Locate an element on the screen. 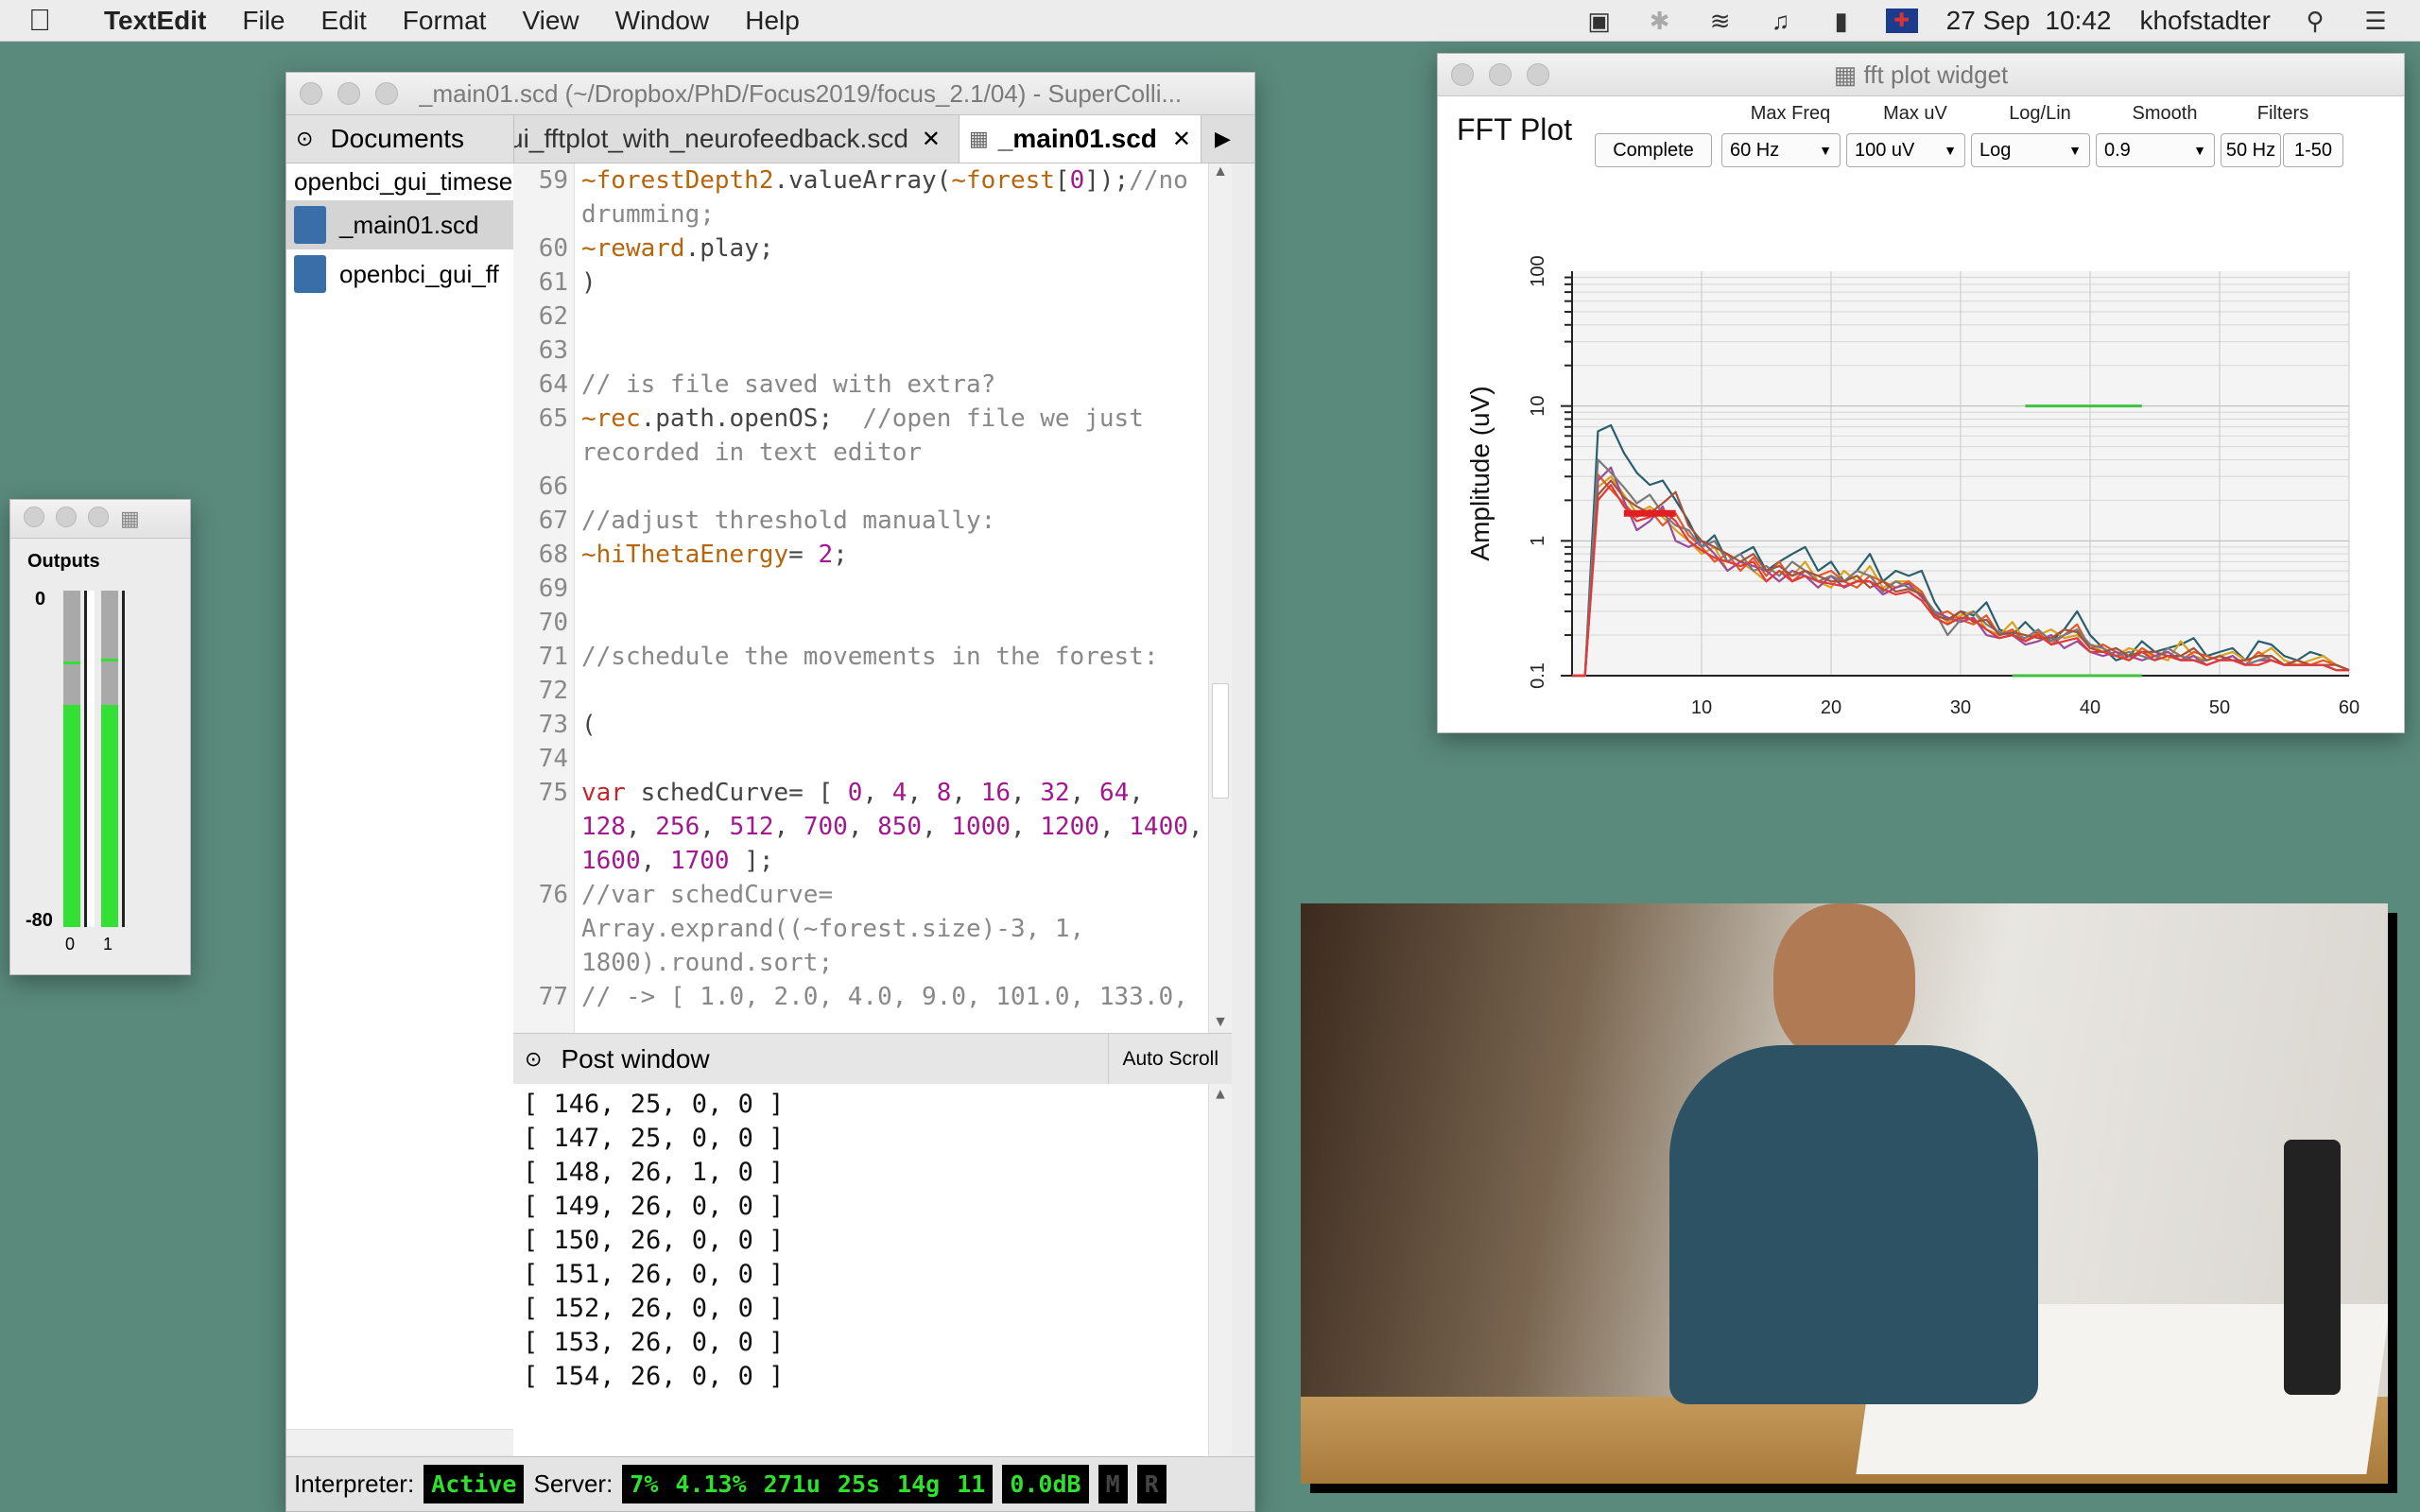 Image resolution: width=2420 pixels, height=1512 pixels. y-tick-label: 10 is located at coordinates (1538, 406).